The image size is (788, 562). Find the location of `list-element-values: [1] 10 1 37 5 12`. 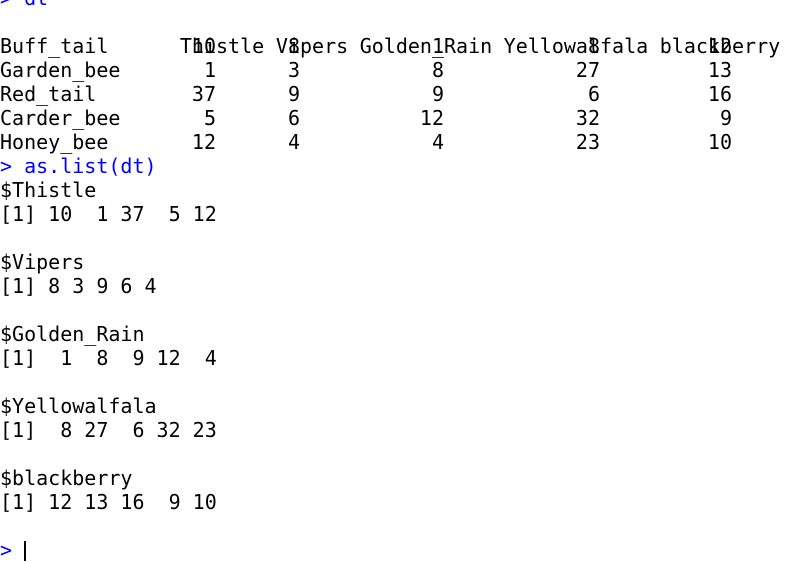

list-element-values: [1] 10 1 37 5 12 is located at coordinates (108, 214).